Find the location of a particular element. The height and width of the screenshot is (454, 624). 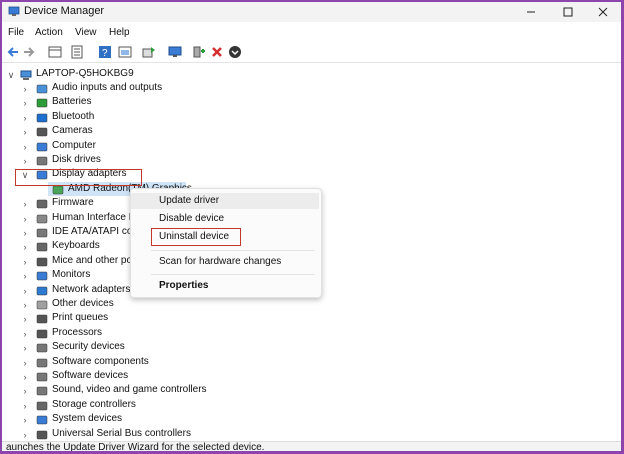

menu-action: Action is located at coordinates (49, 32).